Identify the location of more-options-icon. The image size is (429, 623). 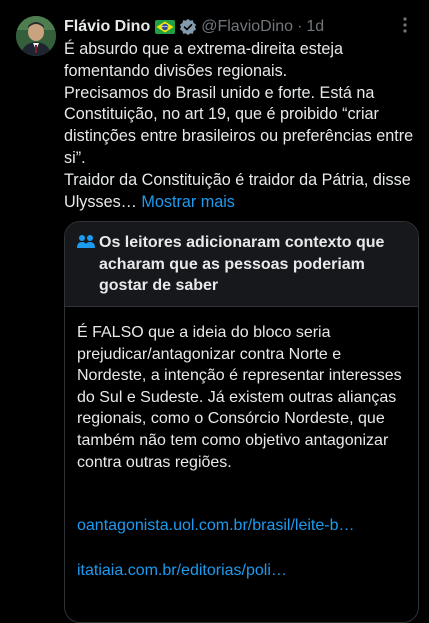
(405, 25).